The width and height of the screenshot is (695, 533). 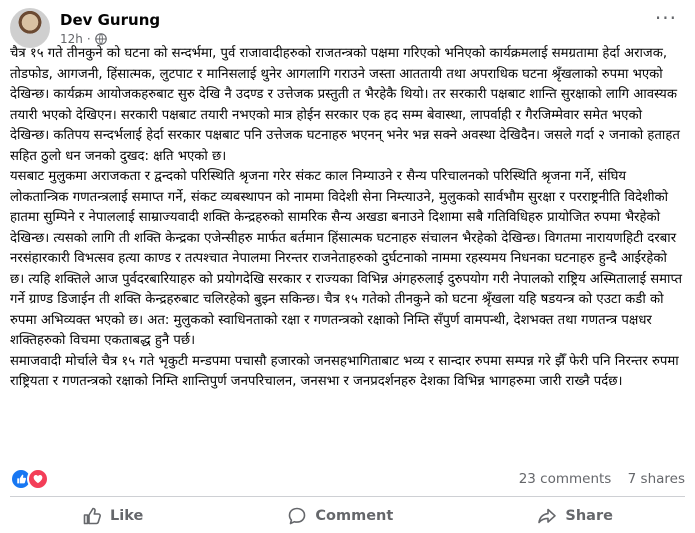 I want to click on post-actions-bar: Like Comment Share, so click(x=347, y=516).